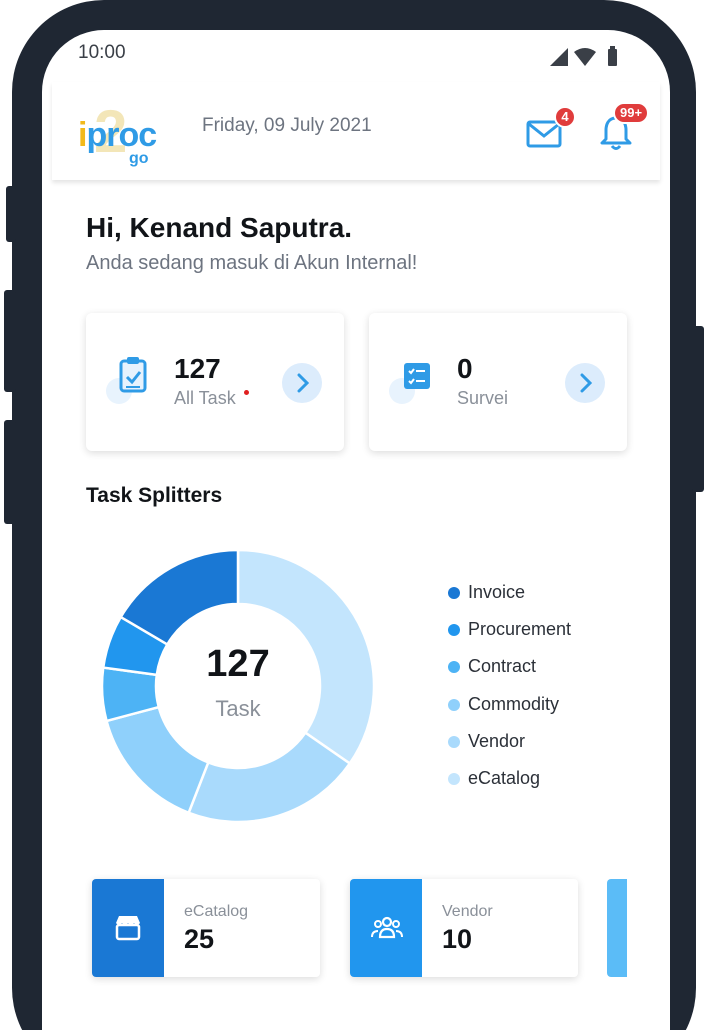 The image size is (708, 1030). What do you see at coordinates (504, 777) in the screenshot?
I see `legend-label: eCatalog` at bounding box center [504, 777].